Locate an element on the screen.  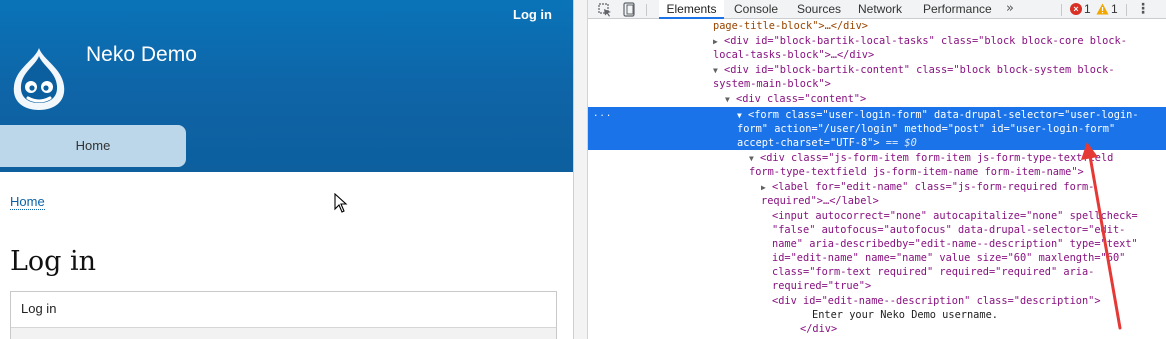
dom-node-line: system-main-block"> is located at coordinates (772, 84).